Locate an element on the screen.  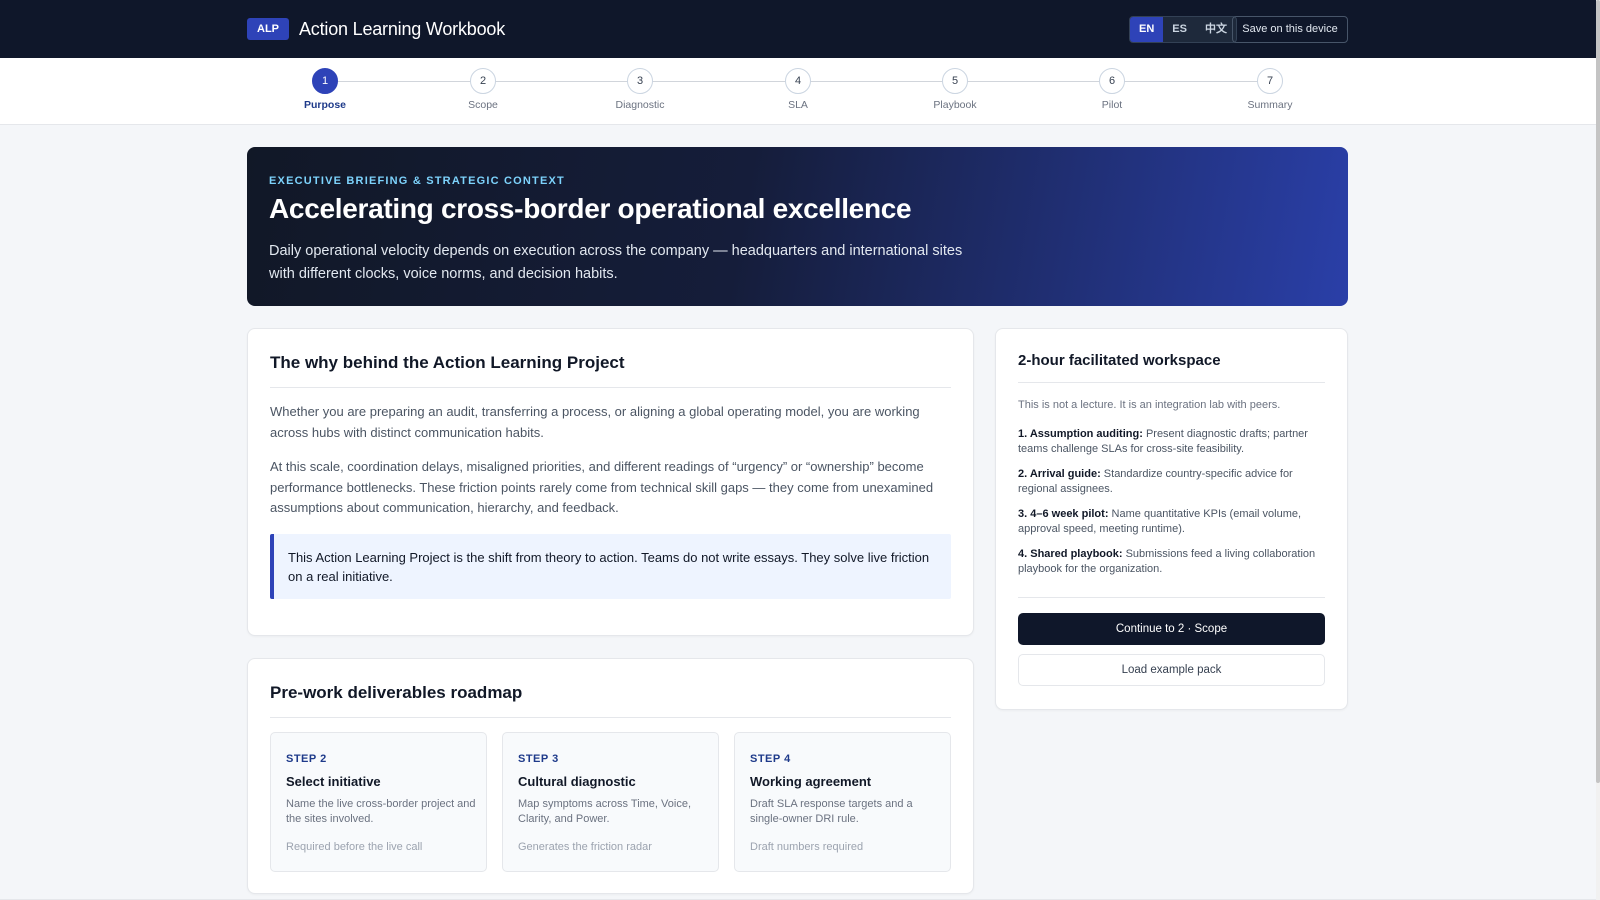
step-label: Pilot is located at coordinates (1112, 105).